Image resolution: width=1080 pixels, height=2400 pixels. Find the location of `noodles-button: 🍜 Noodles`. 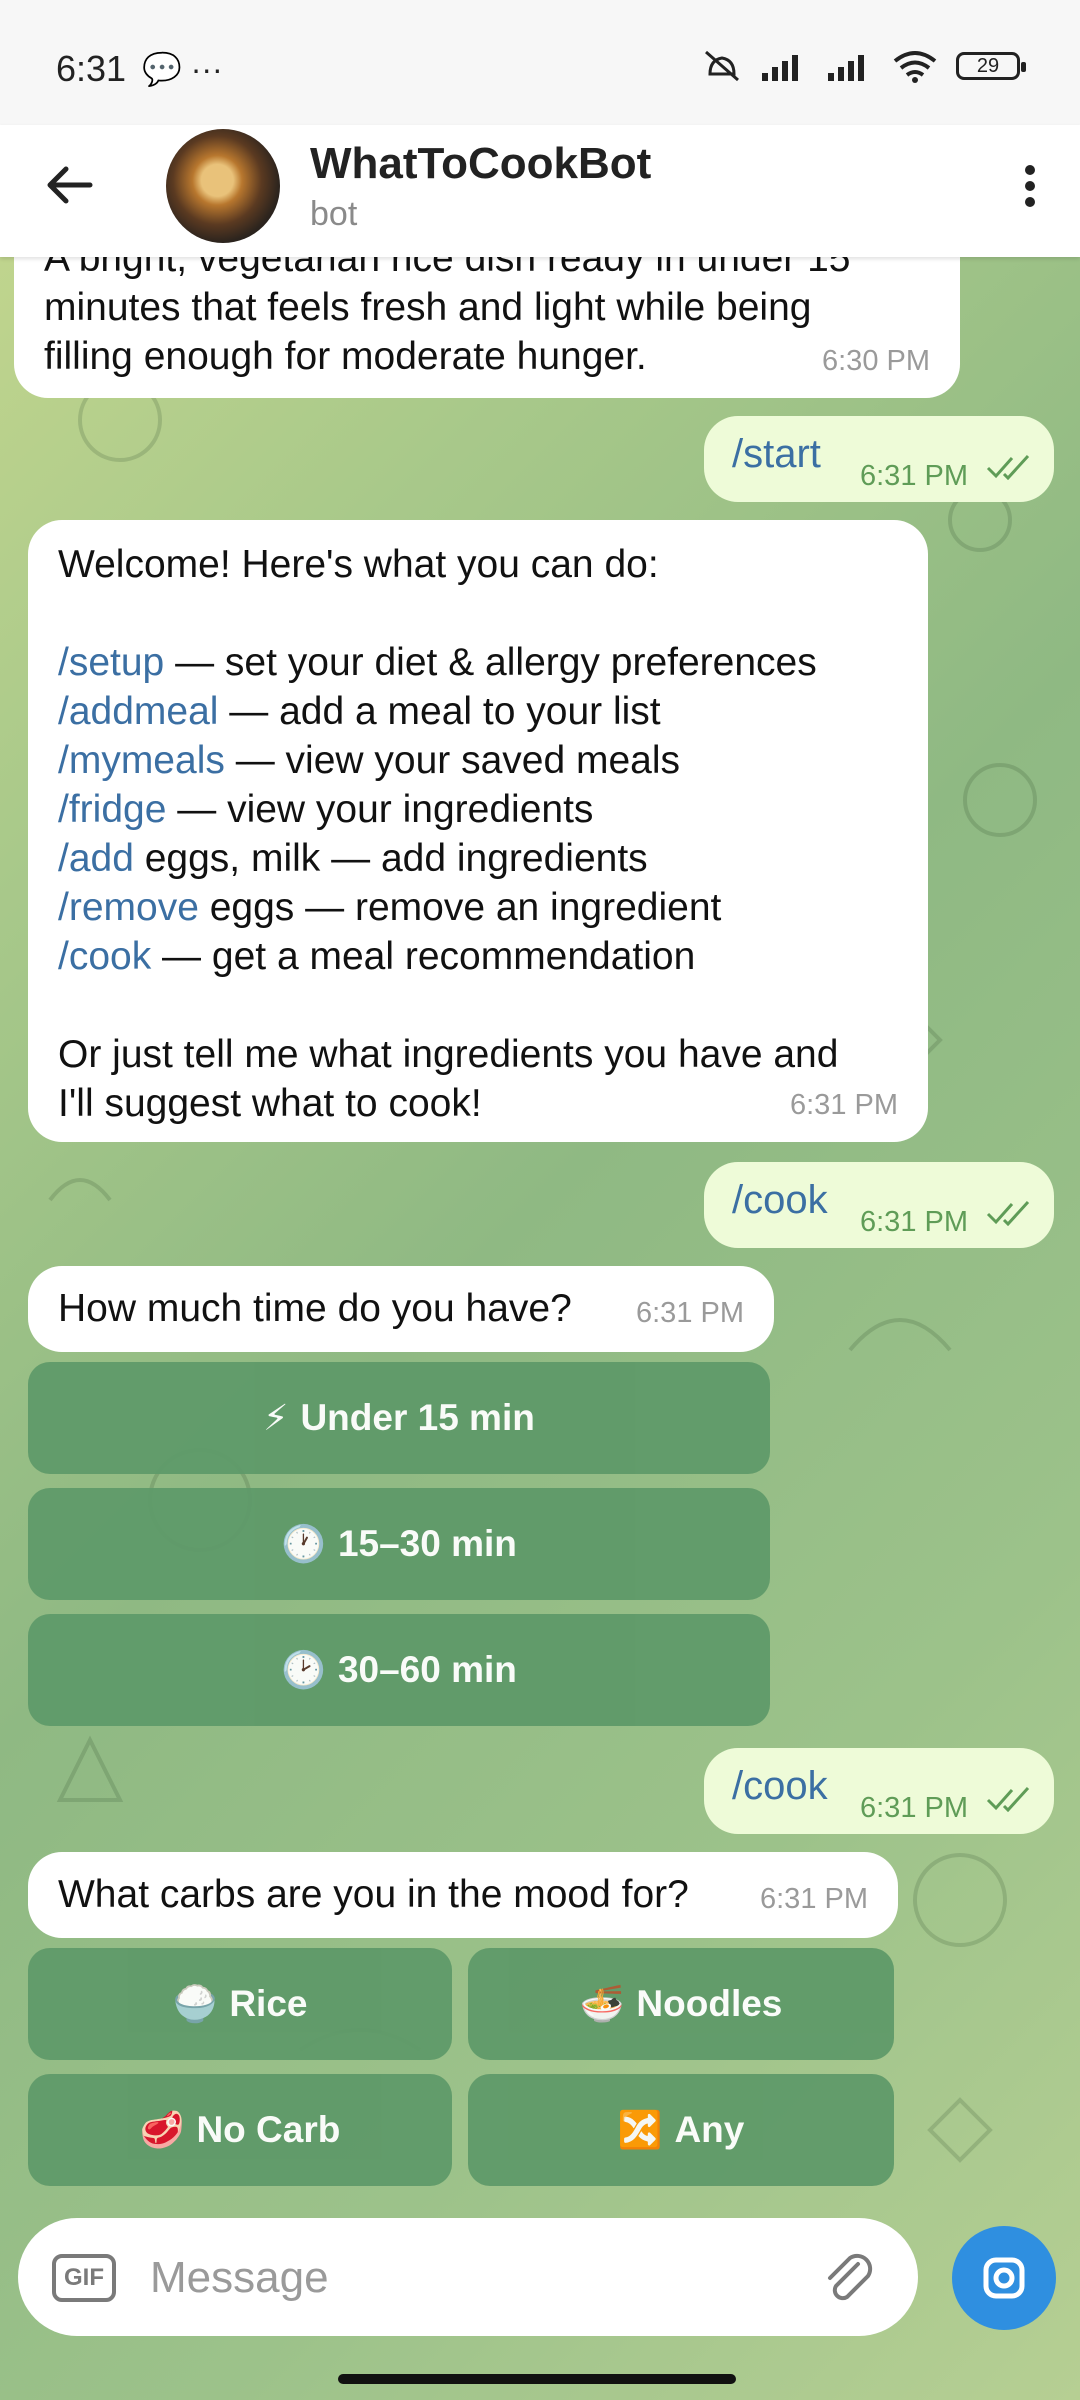

noodles-button: 🍜 Noodles is located at coordinates (681, 2004).